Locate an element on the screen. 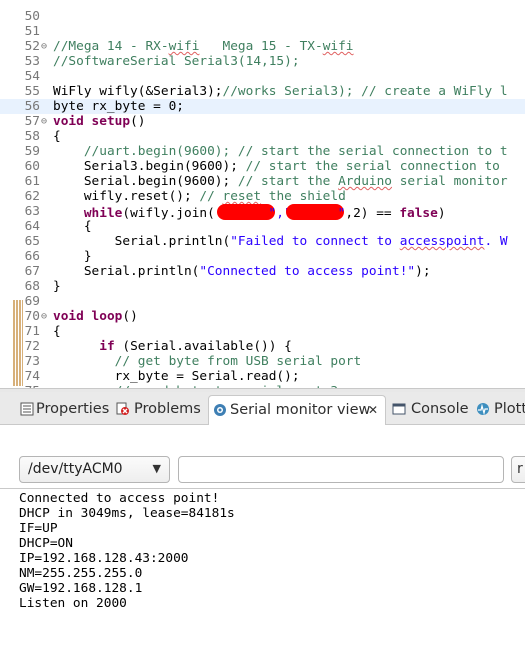  line-code: } is located at coordinates (57, 286).